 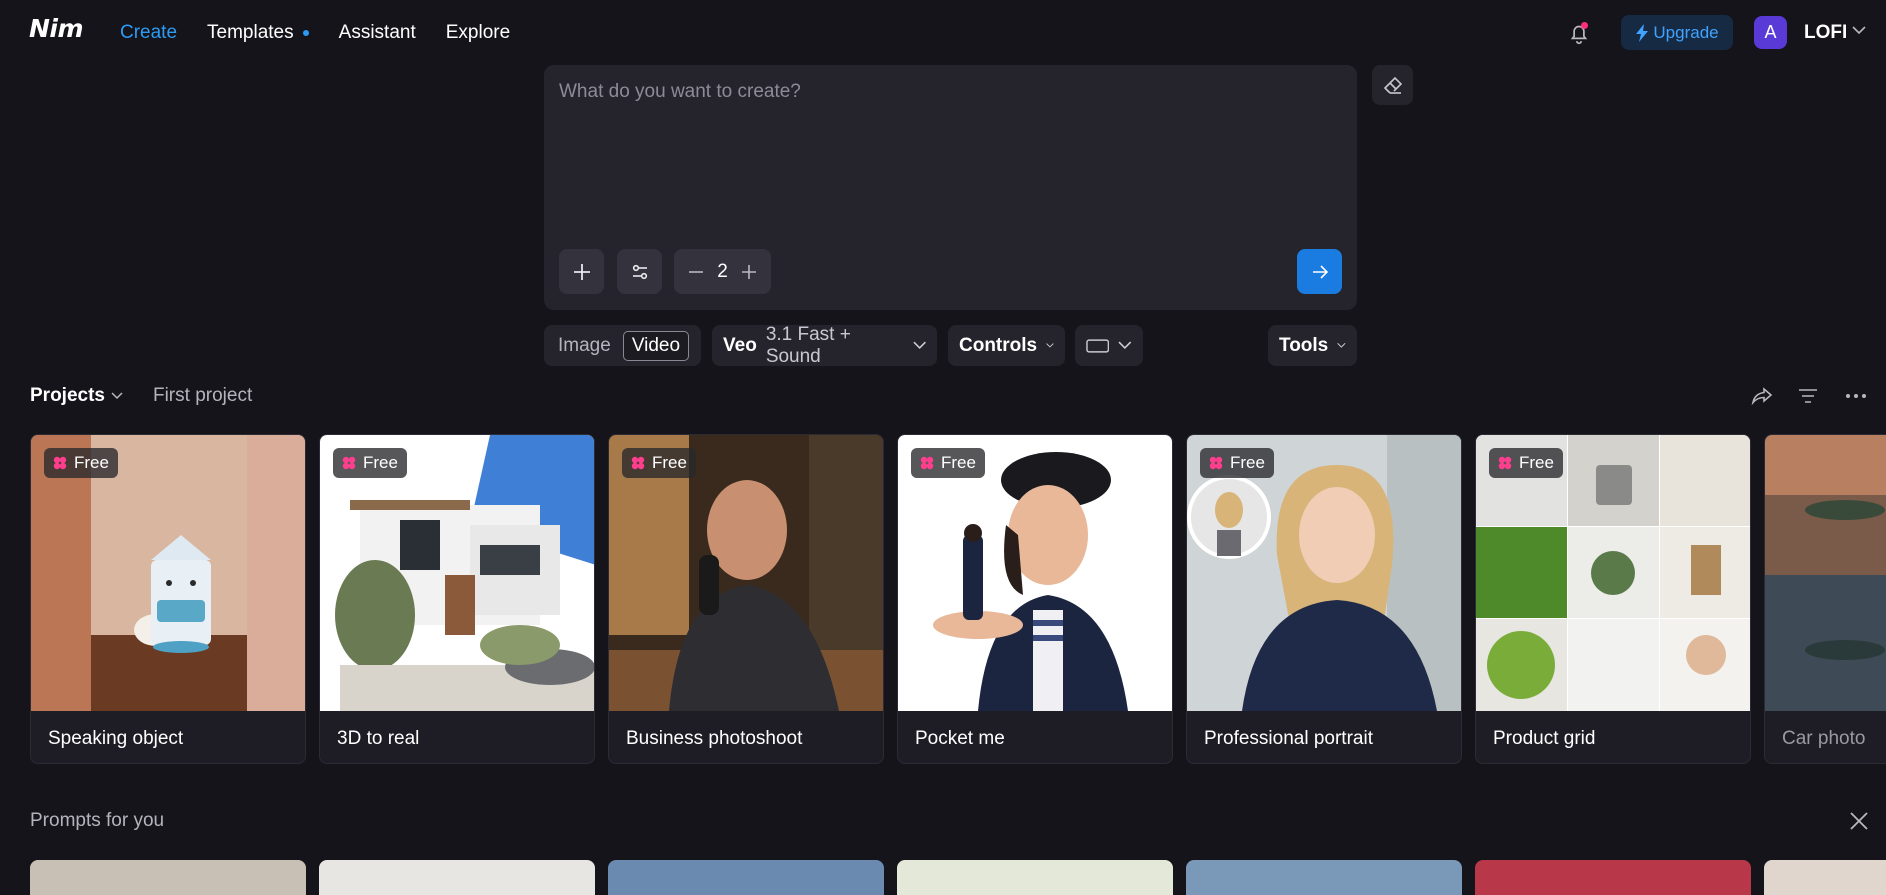 What do you see at coordinates (584, 346) in the screenshot?
I see `mode-image: Image` at bounding box center [584, 346].